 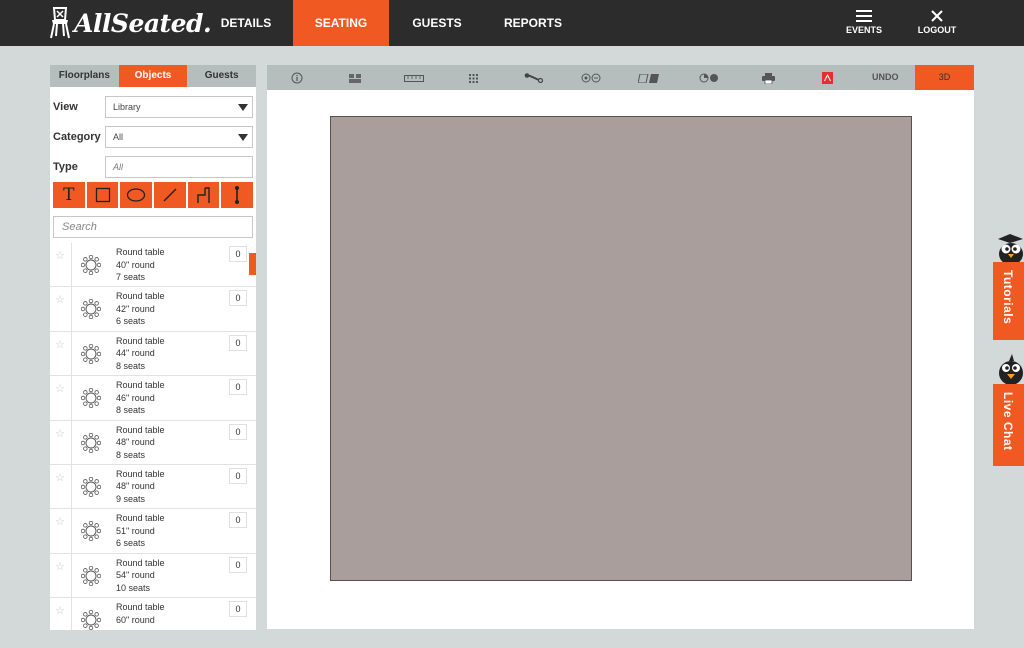 I want to click on item-size: 46" round, so click(x=135, y=397).